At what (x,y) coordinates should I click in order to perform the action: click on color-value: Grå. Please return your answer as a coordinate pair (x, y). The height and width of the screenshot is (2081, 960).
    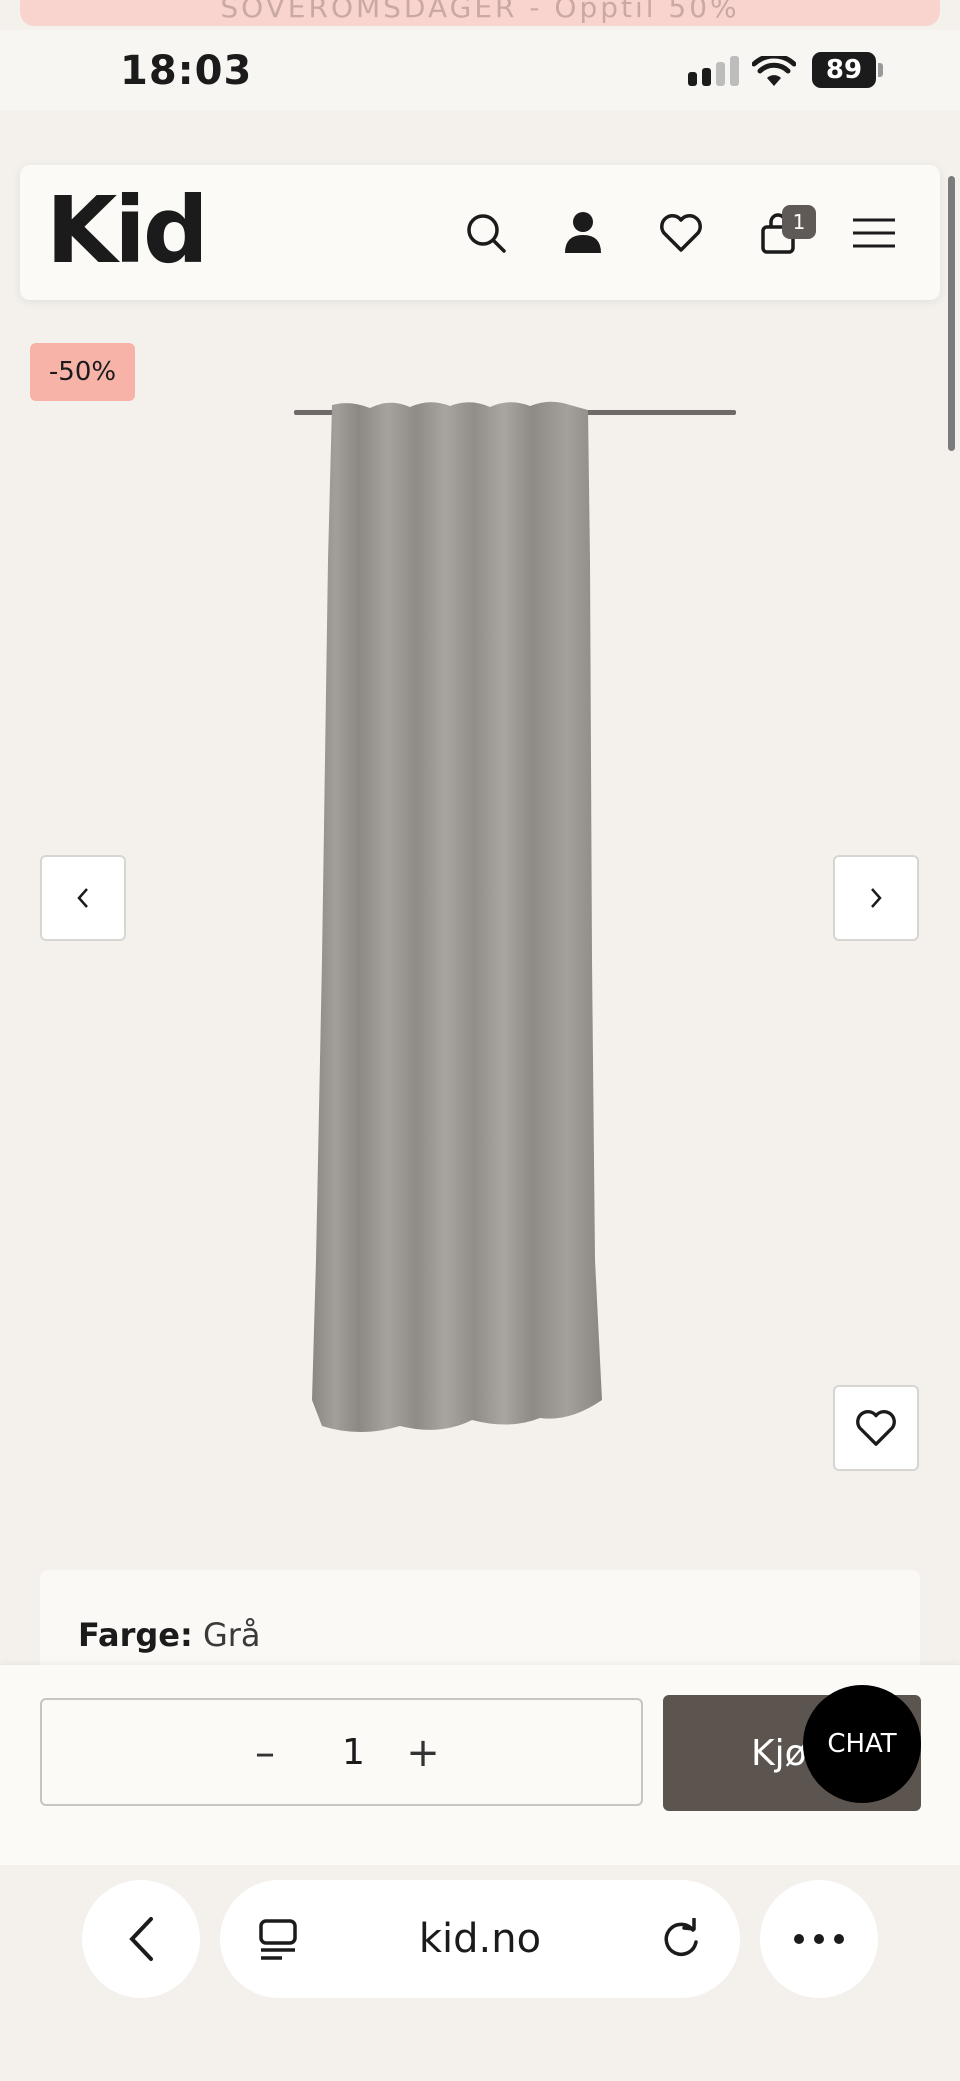
    Looking at the image, I should click on (231, 1635).